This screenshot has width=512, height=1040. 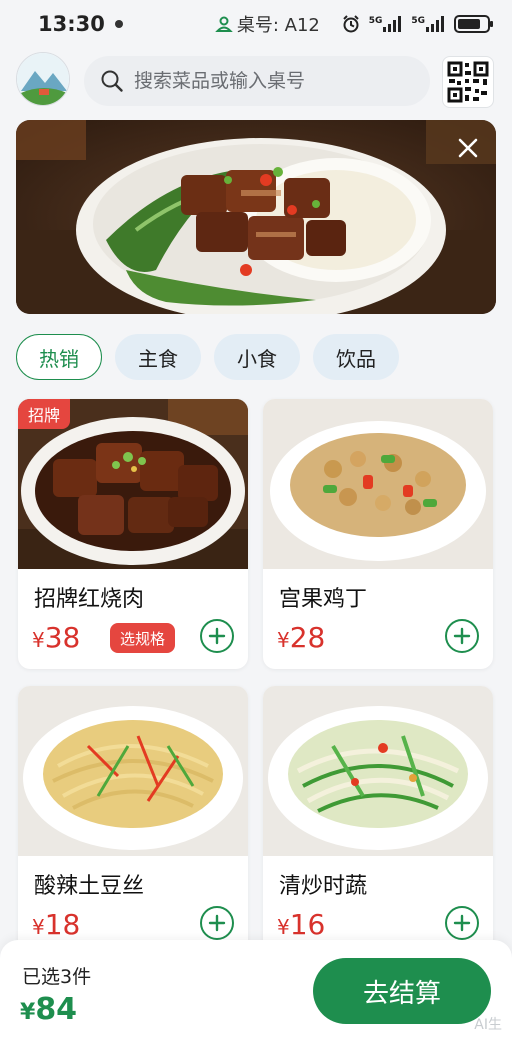 What do you see at coordinates (43, 79) in the screenshot?
I see `restaurant-logo` at bounding box center [43, 79].